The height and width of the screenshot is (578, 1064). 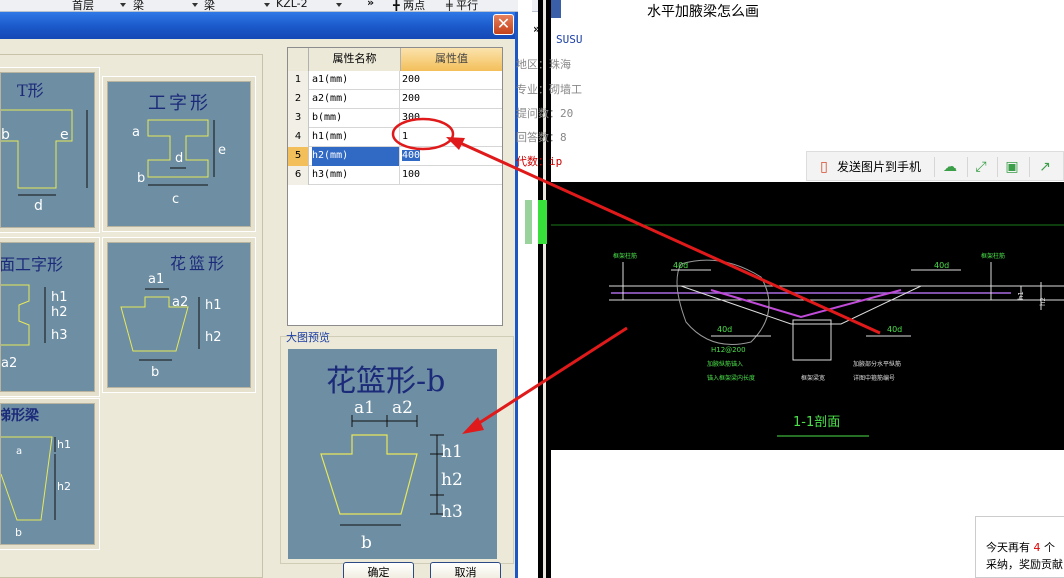 What do you see at coordinates (83, 5) in the screenshot?
I see `floor-combo: 首层` at bounding box center [83, 5].